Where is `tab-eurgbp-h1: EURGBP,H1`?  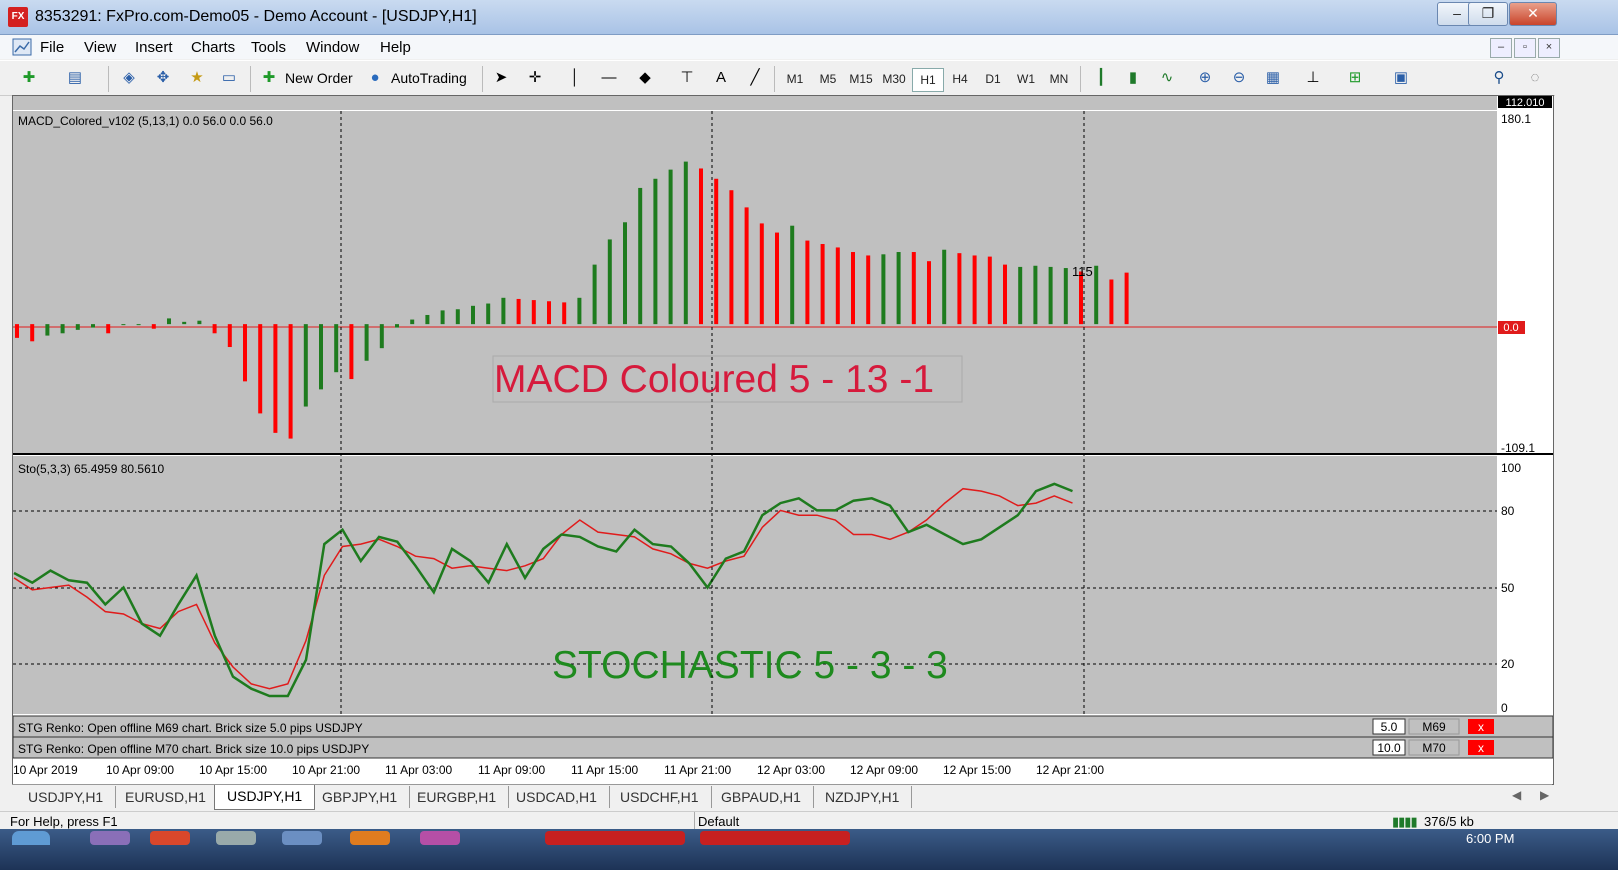 tab-eurgbp-h1: EURGBP,H1 is located at coordinates (457, 797).